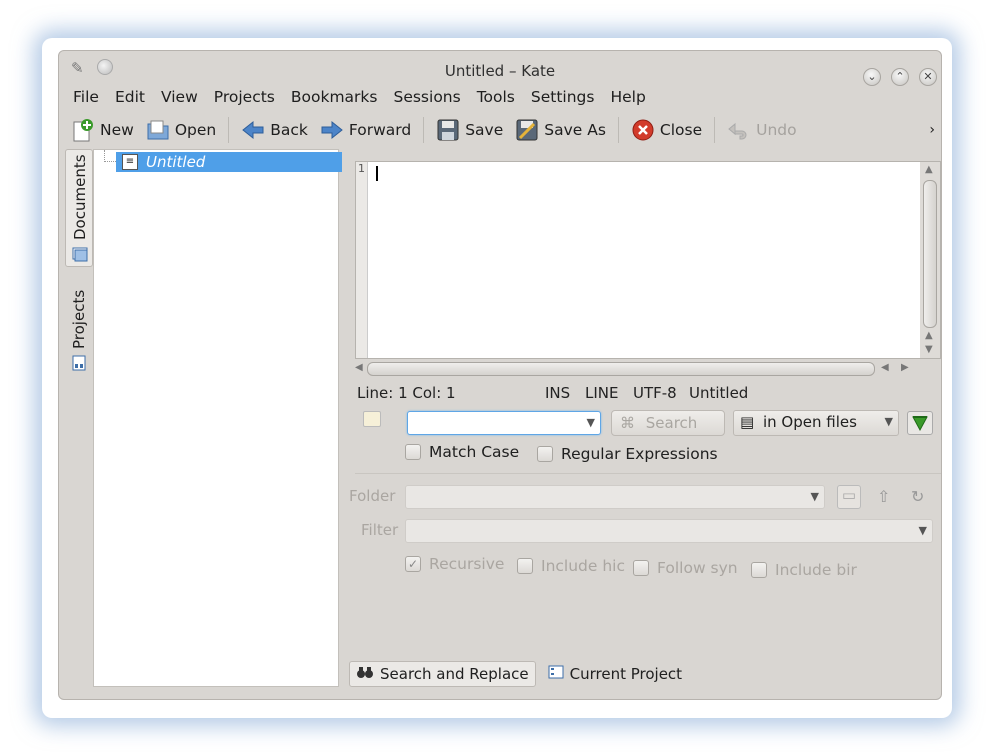  Describe the element at coordinates (615, 674) in the screenshot. I see `tab-current-project: Current Project` at that location.